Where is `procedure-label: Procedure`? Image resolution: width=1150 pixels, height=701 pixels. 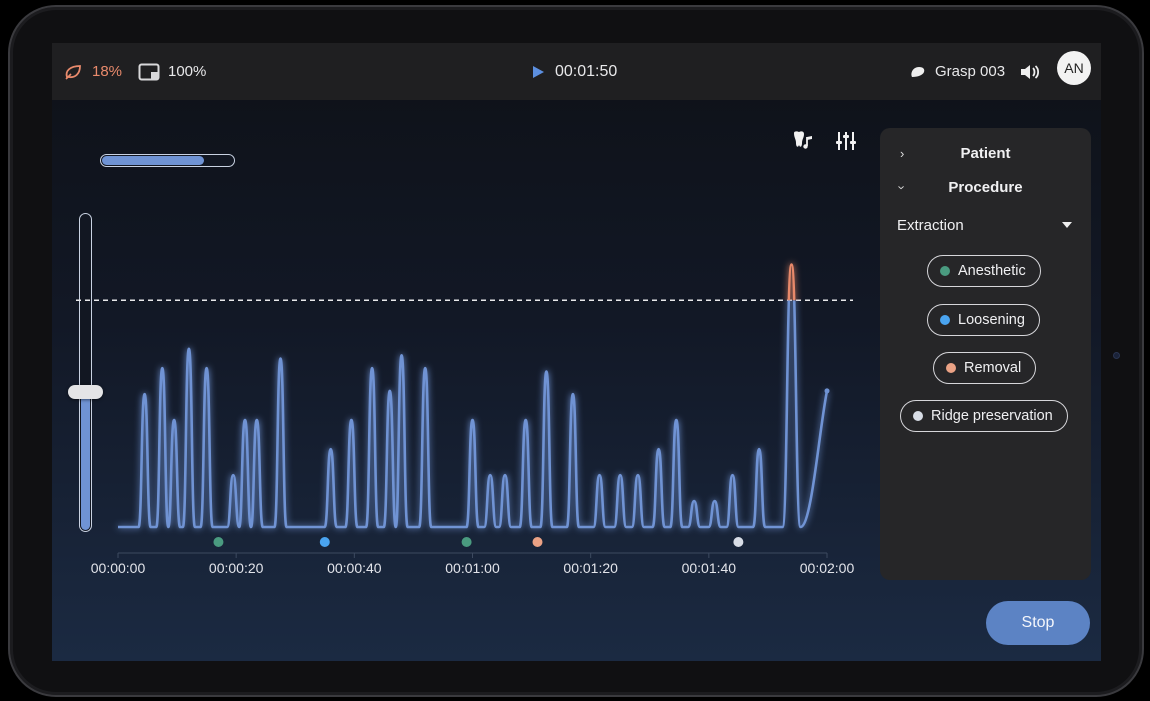
procedure-label: Procedure is located at coordinates (985, 187).